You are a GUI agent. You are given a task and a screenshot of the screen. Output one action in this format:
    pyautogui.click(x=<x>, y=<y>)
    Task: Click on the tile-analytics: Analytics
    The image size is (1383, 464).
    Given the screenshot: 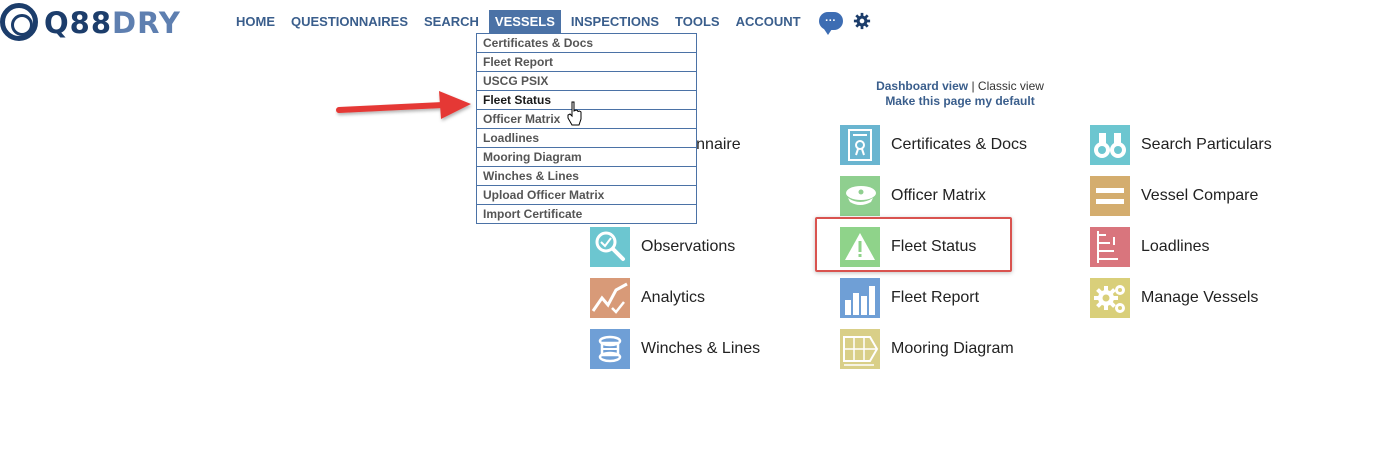 What is the action you would take?
    pyautogui.click(x=647, y=298)
    